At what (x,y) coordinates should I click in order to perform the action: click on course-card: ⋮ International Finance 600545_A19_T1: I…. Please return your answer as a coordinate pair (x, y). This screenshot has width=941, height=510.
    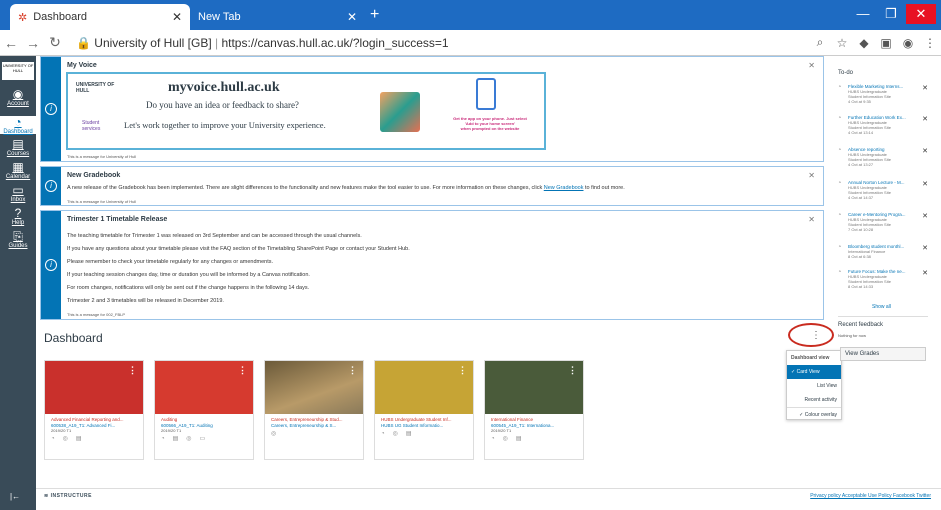
    Looking at the image, I should click on (534, 410).